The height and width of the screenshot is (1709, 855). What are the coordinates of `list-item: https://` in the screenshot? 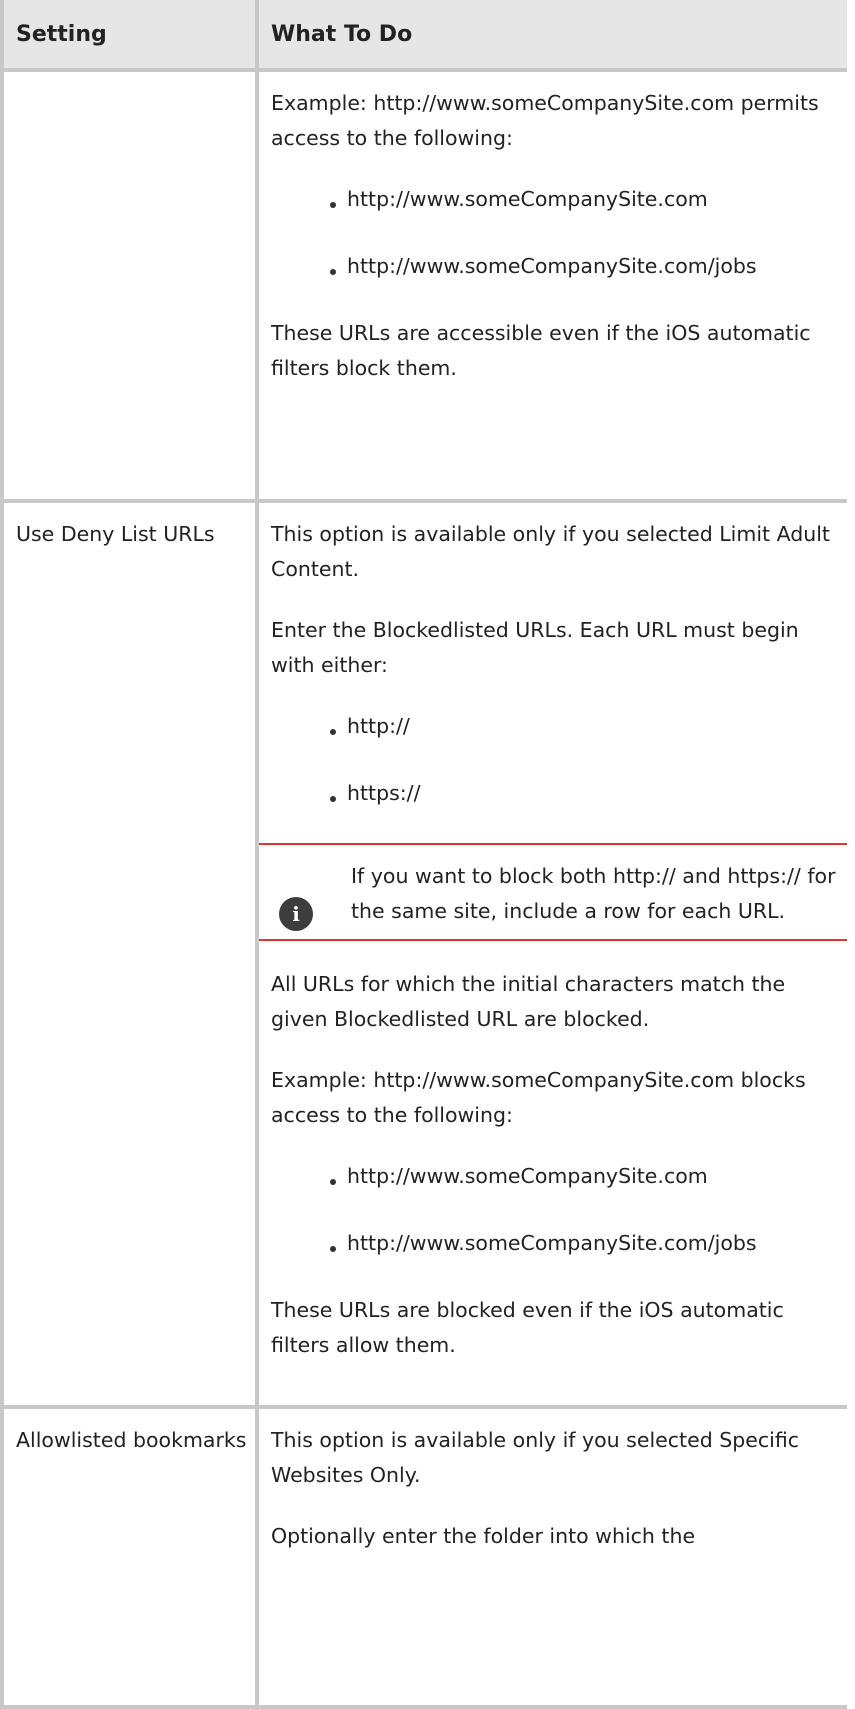 It's located at (588, 793).